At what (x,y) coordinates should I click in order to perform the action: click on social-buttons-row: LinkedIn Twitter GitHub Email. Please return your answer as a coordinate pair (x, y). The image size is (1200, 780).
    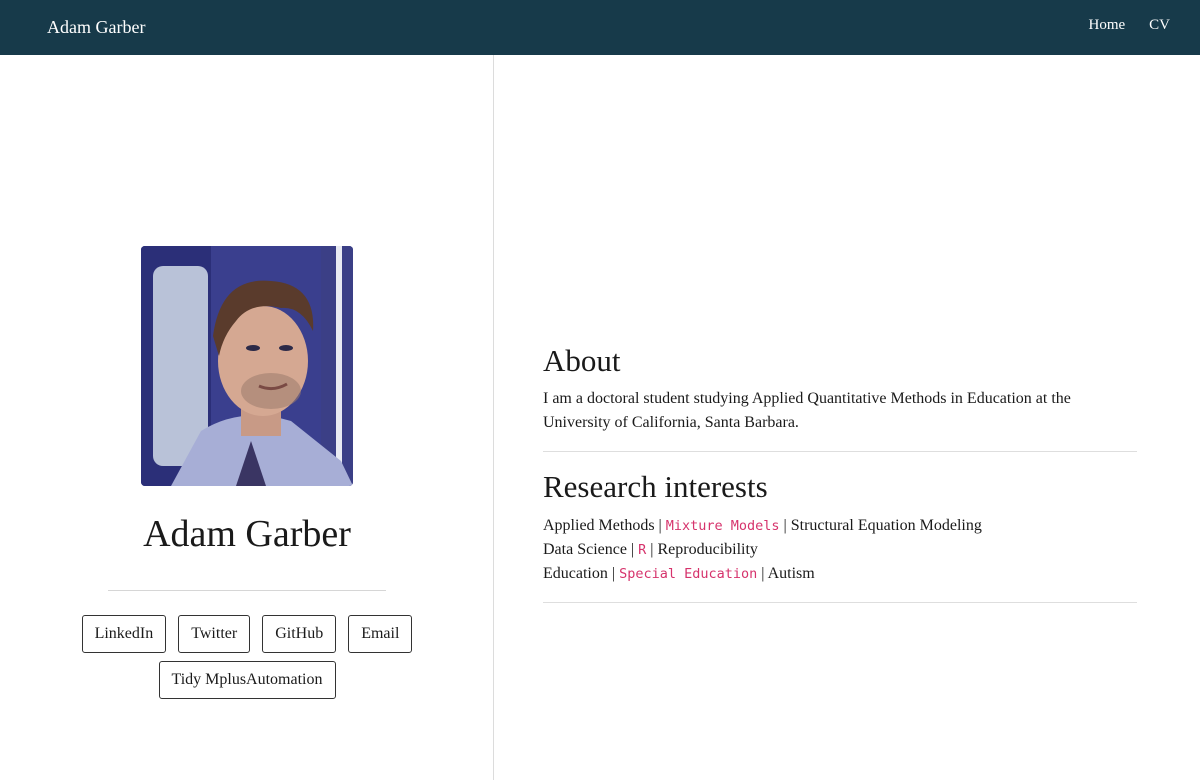
    Looking at the image, I should click on (247, 634).